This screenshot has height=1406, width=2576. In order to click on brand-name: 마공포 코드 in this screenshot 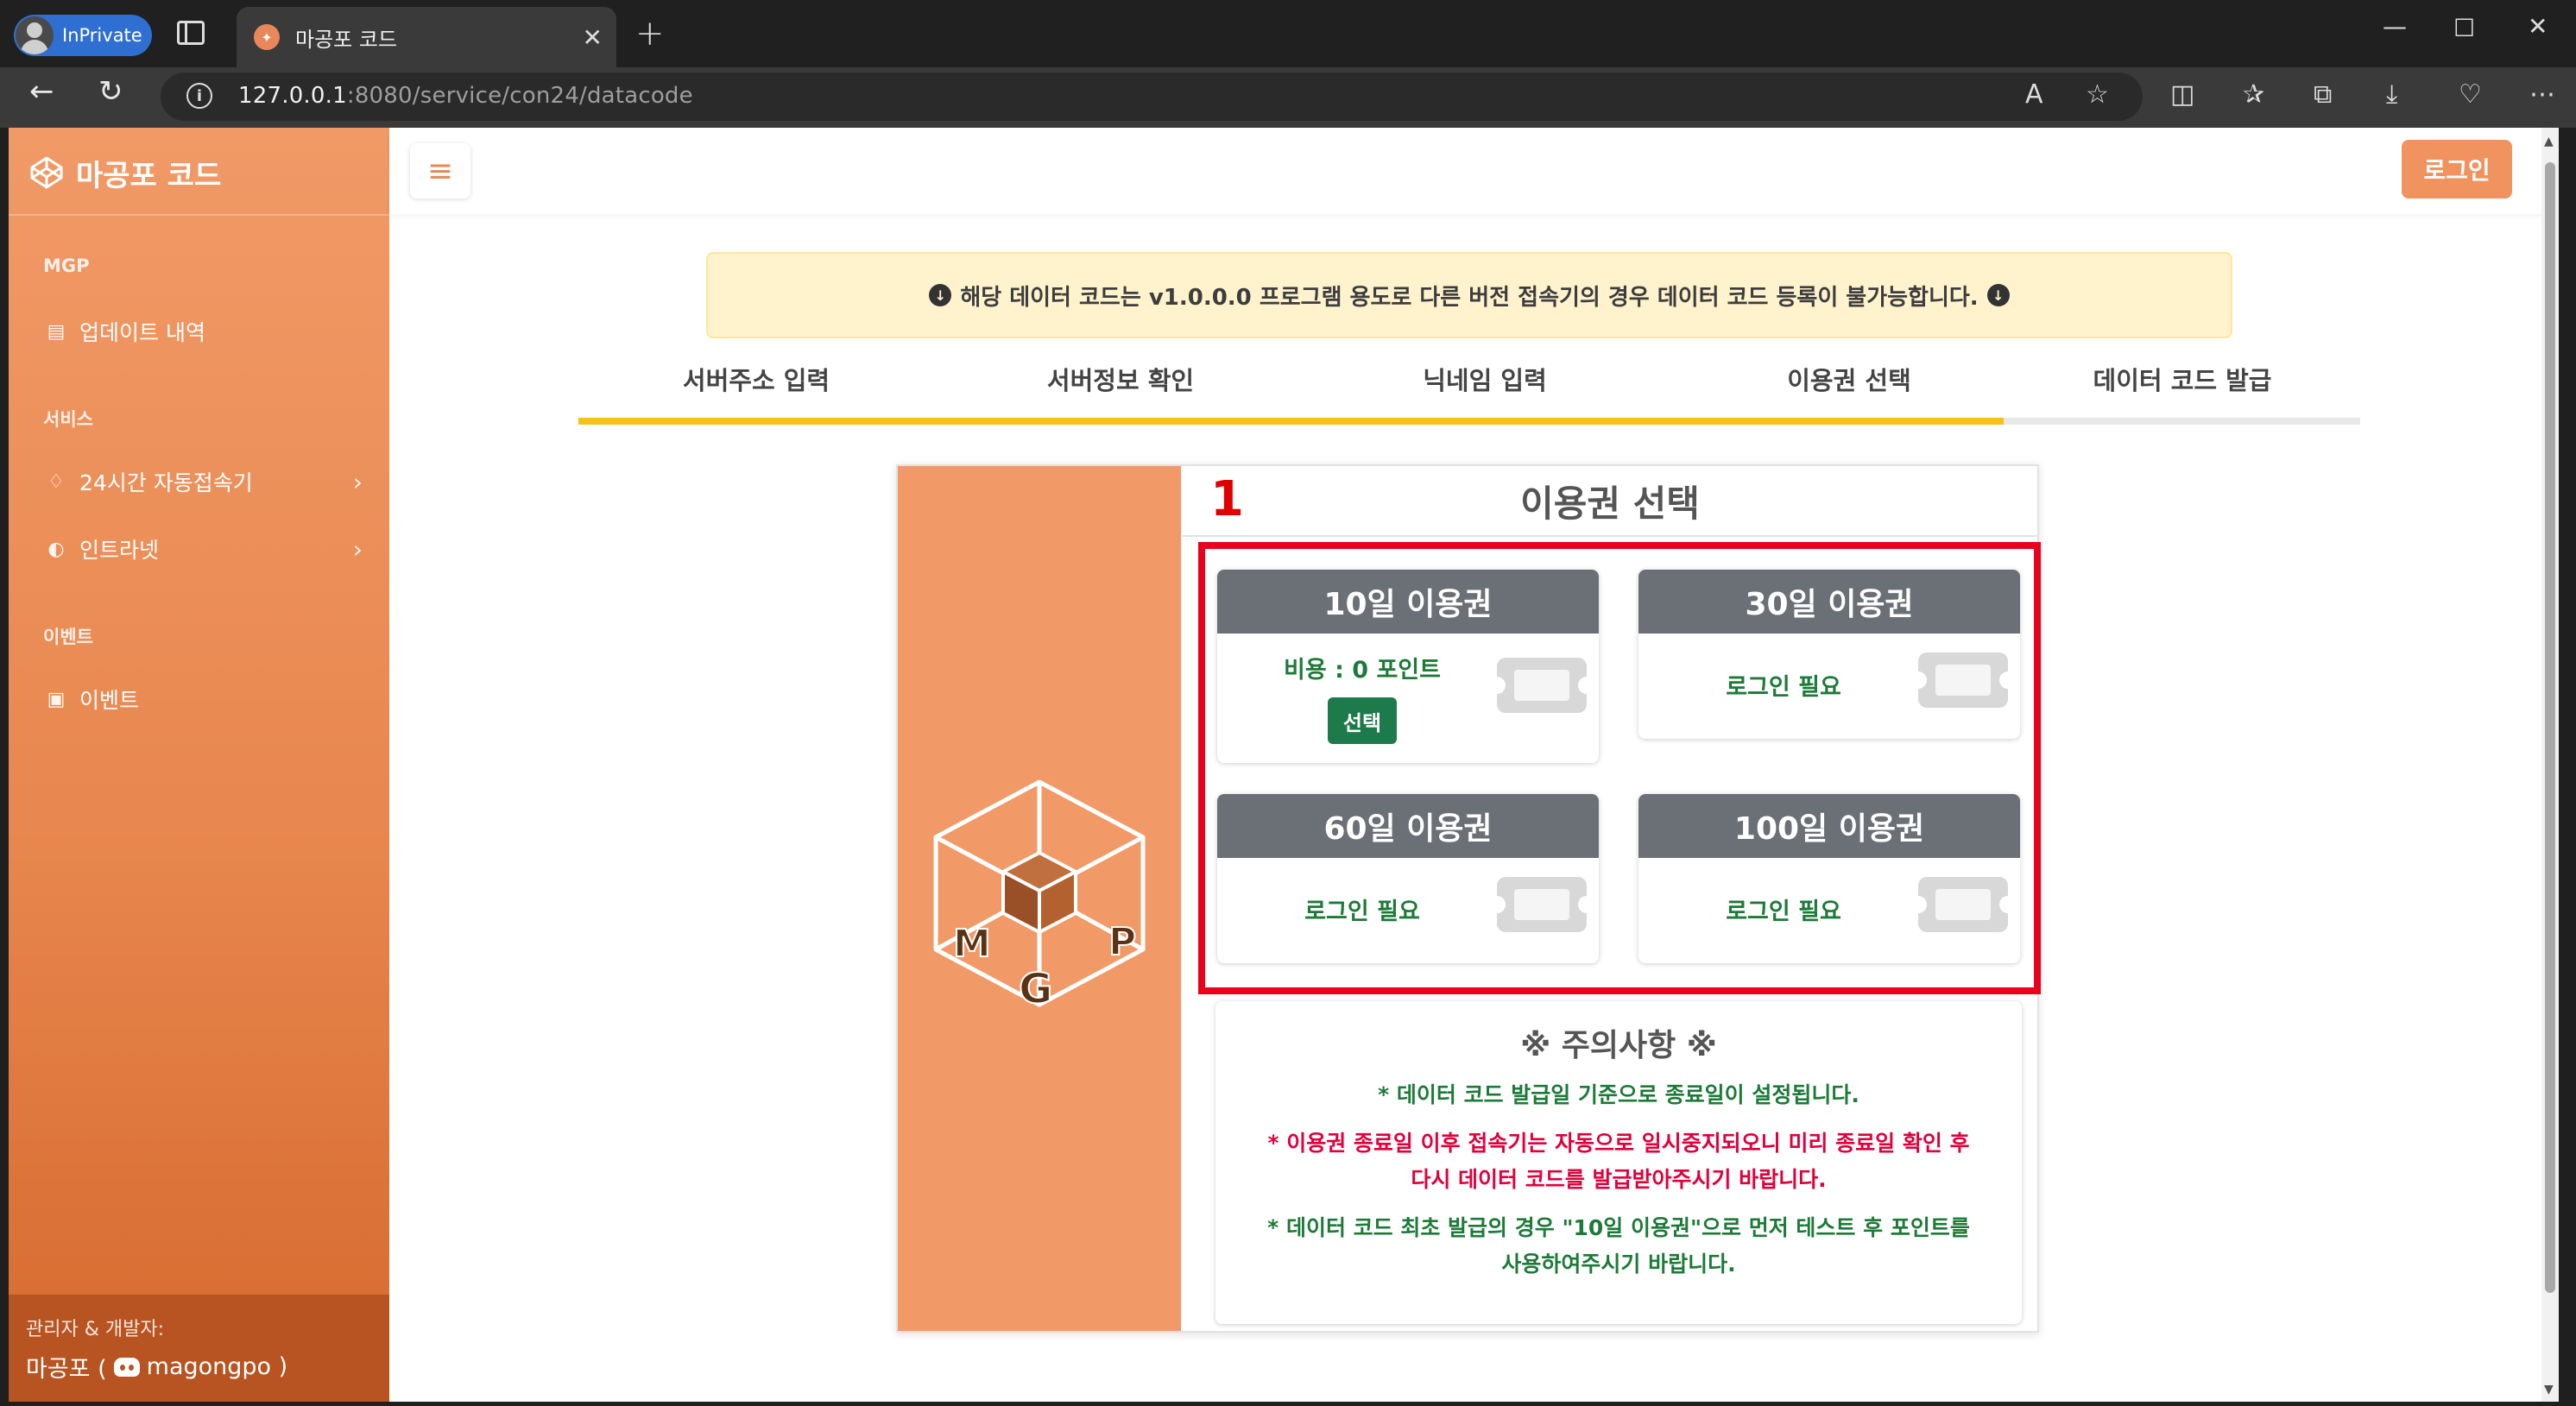, I will do `click(149, 175)`.